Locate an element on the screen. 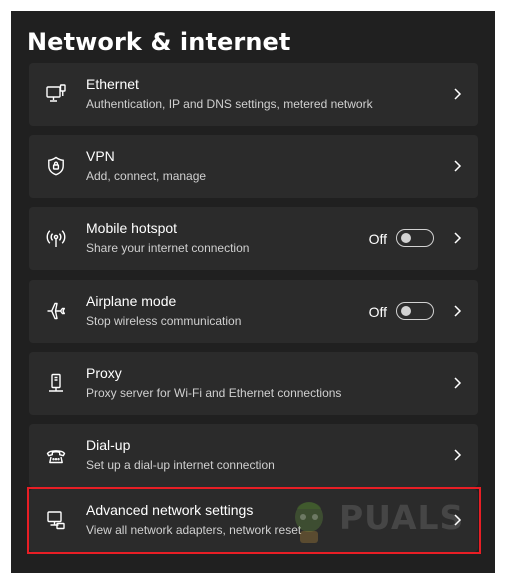 This screenshot has width=507, height=584. ethernet-icon is located at coordinates (56, 94).